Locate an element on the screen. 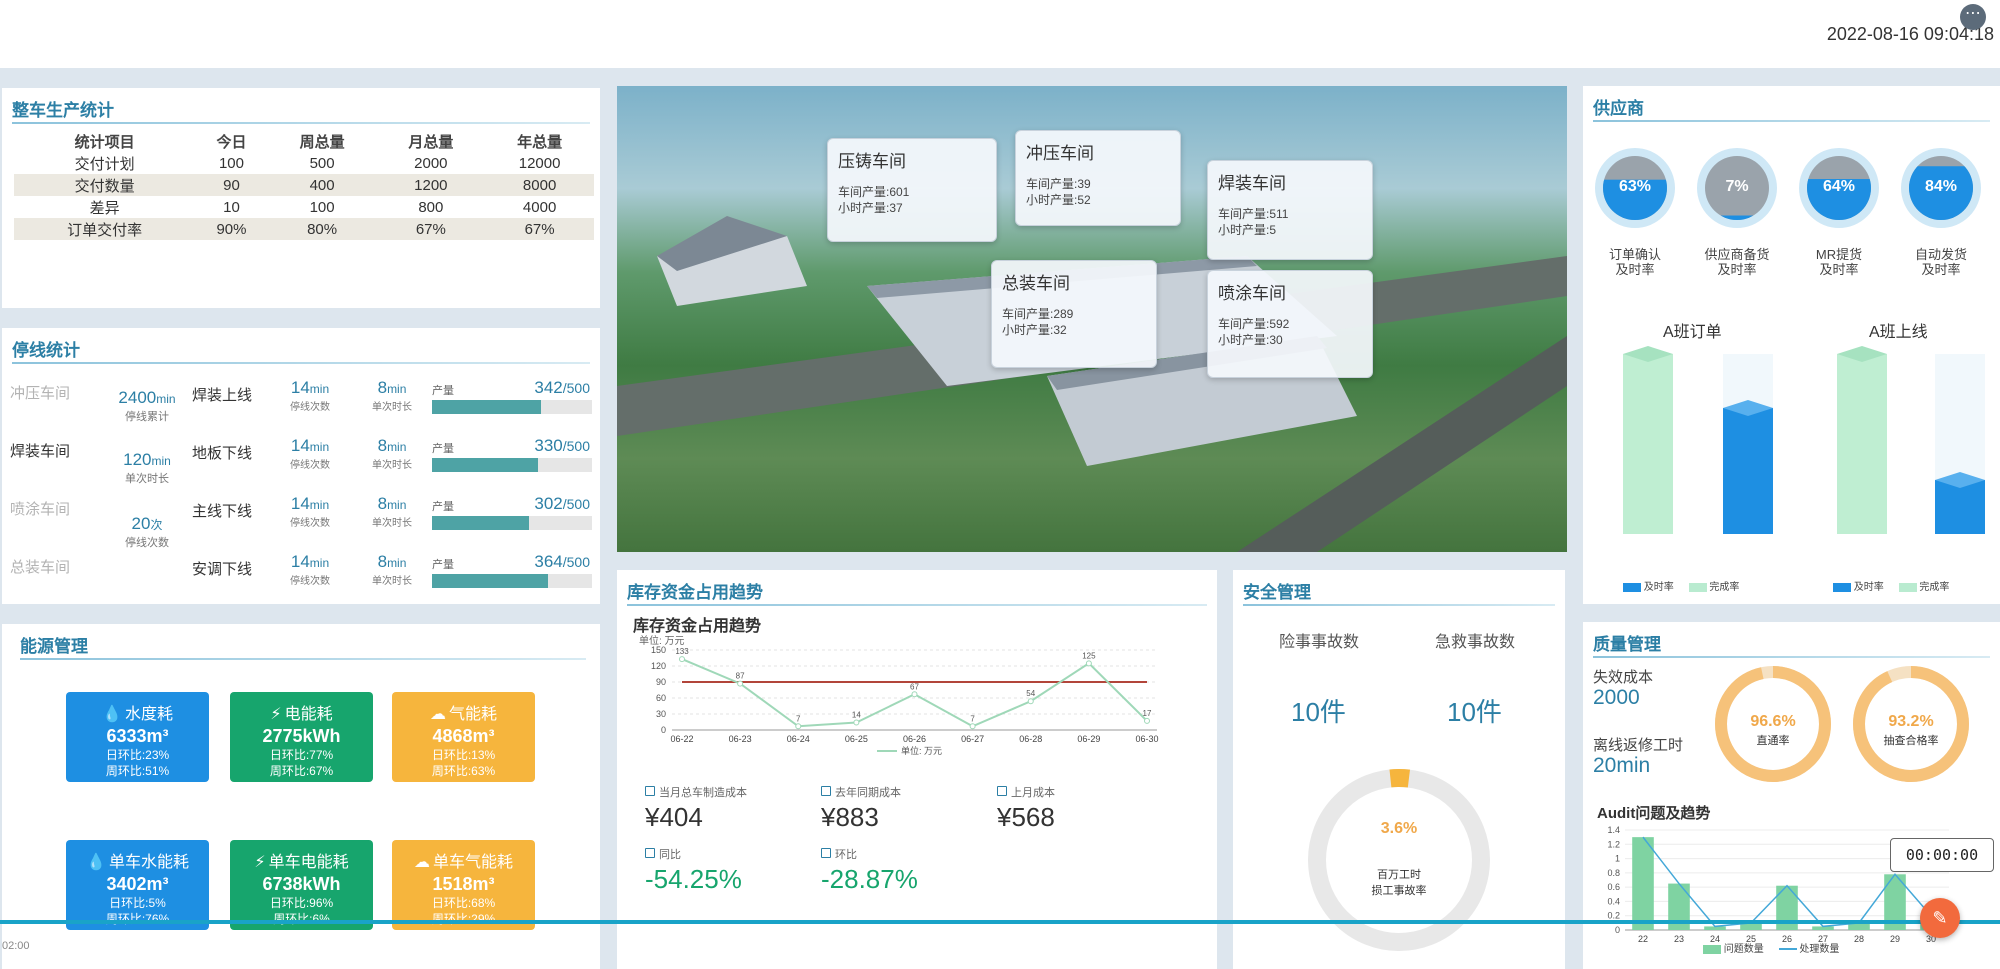  workshop-callout: 压铸车间 车间产量:601 小时产量:37 is located at coordinates (912, 190).